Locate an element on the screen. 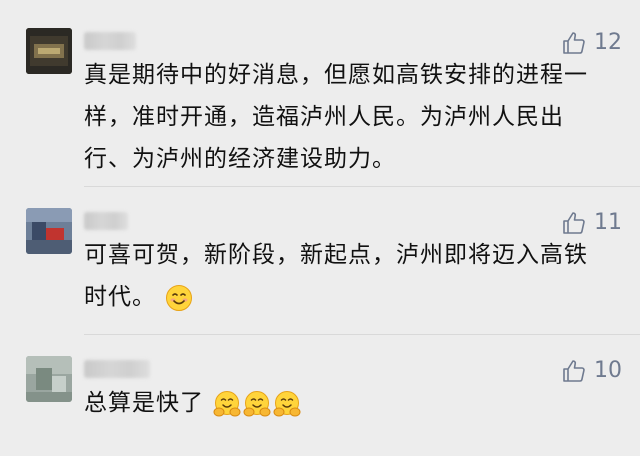 The image size is (640, 456). like-button: 10 is located at coordinates (592, 370).